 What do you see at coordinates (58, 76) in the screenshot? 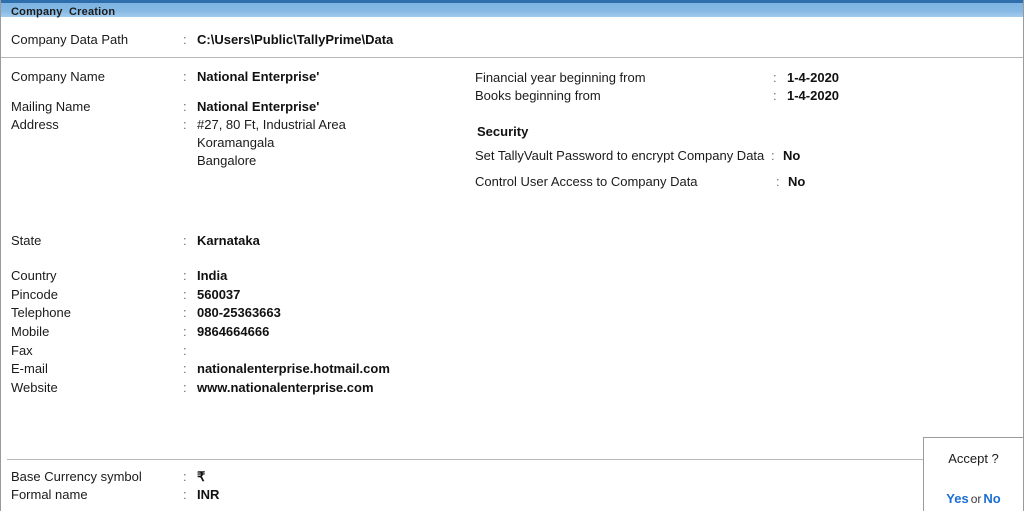
I see `company-name-label: Company Name` at bounding box center [58, 76].